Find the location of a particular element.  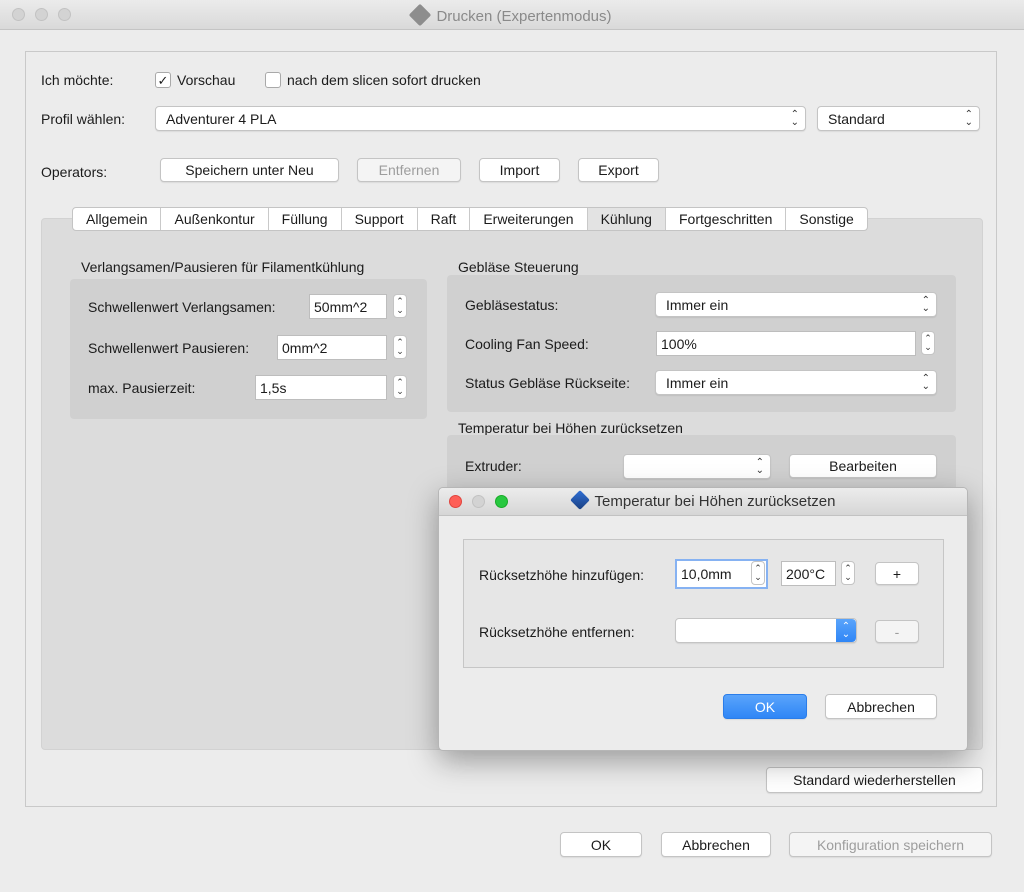

reset-height-stepper: ⌃ ⌄ is located at coordinates (758, 573).